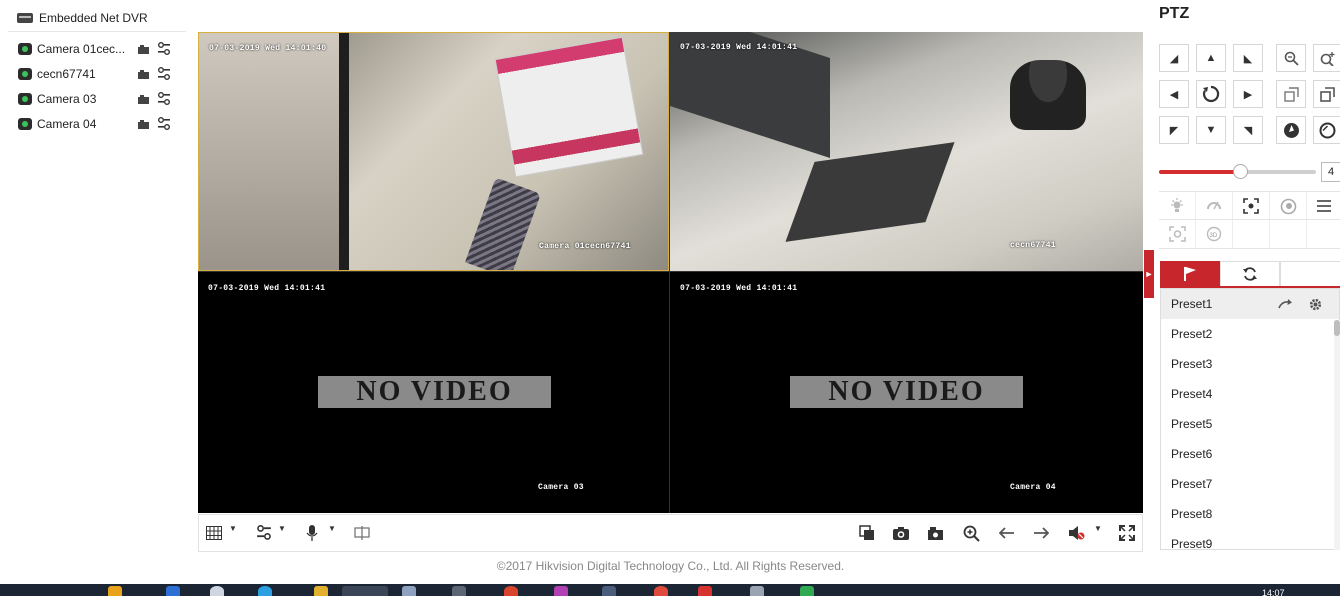  Describe the element at coordinates (1251, 206) in the screenshot. I see `auxiliary-focus-button` at that location.